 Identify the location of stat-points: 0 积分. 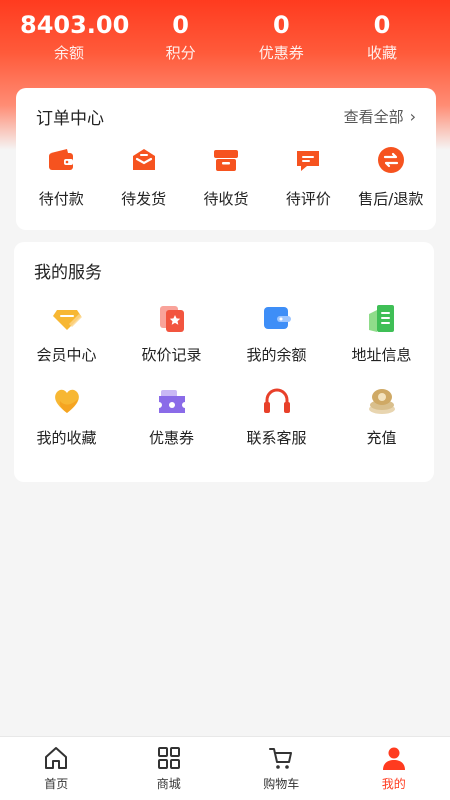
(181, 43).